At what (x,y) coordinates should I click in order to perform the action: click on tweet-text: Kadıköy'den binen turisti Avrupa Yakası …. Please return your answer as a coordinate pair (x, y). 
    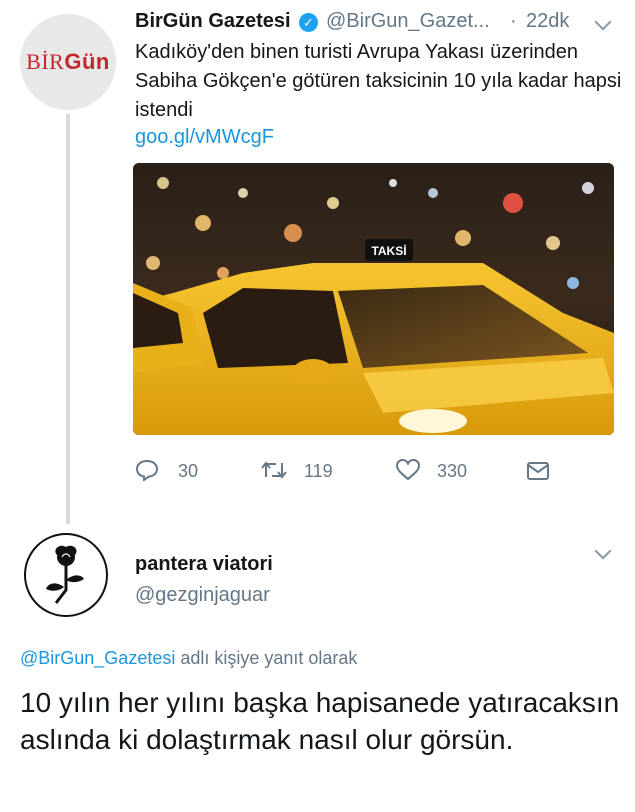
    Looking at the image, I should click on (378, 81).